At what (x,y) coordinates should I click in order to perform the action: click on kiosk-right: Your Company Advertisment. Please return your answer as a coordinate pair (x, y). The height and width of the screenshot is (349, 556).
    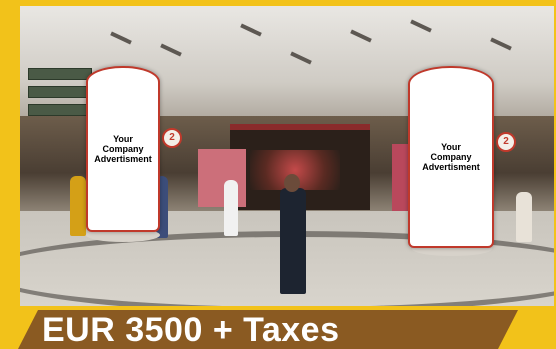
    Looking at the image, I should click on (451, 157).